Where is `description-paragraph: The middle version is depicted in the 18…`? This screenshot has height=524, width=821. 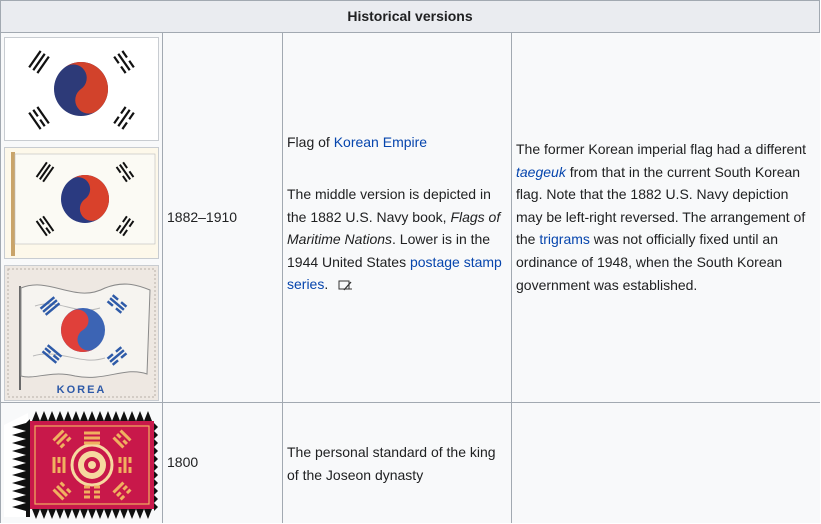 description-paragraph: The middle version is depicted in the 18… is located at coordinates (394, 239).